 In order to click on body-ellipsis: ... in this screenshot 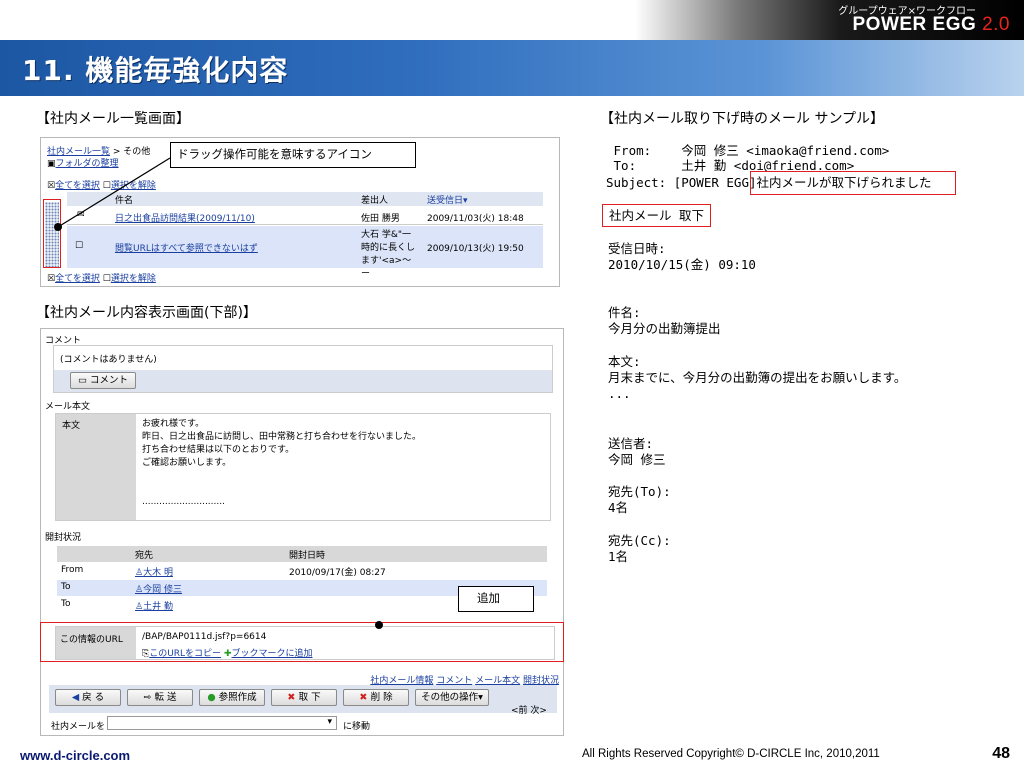, I will do `click(619, 393)`.